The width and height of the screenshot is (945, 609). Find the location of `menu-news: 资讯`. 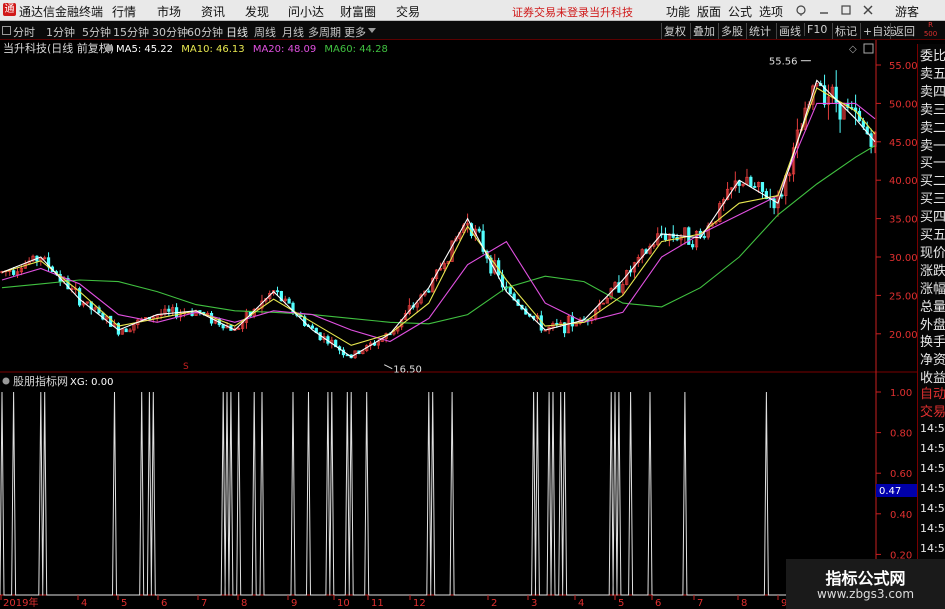

menu-news: 资讯 is located at coordinates (213, 11).